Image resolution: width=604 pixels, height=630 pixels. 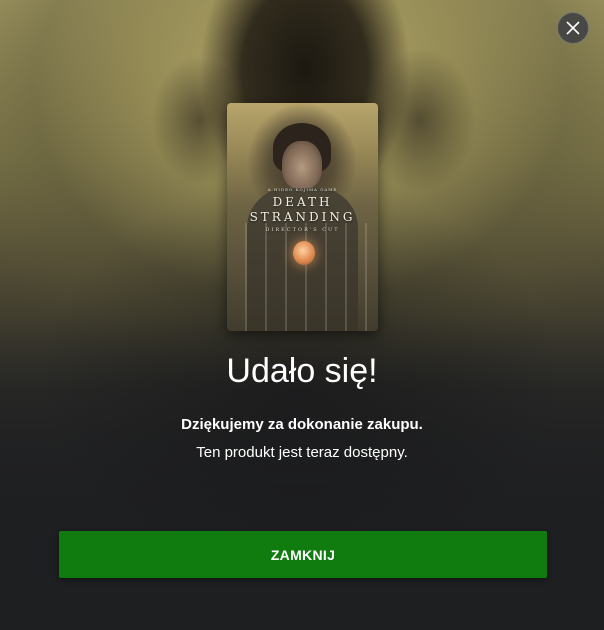 What do you see at coordinates (302, 230) in the screenshot?
I see `cover-title-line3: DIRECTOR'S CUT` at bounding box center [302, 230].